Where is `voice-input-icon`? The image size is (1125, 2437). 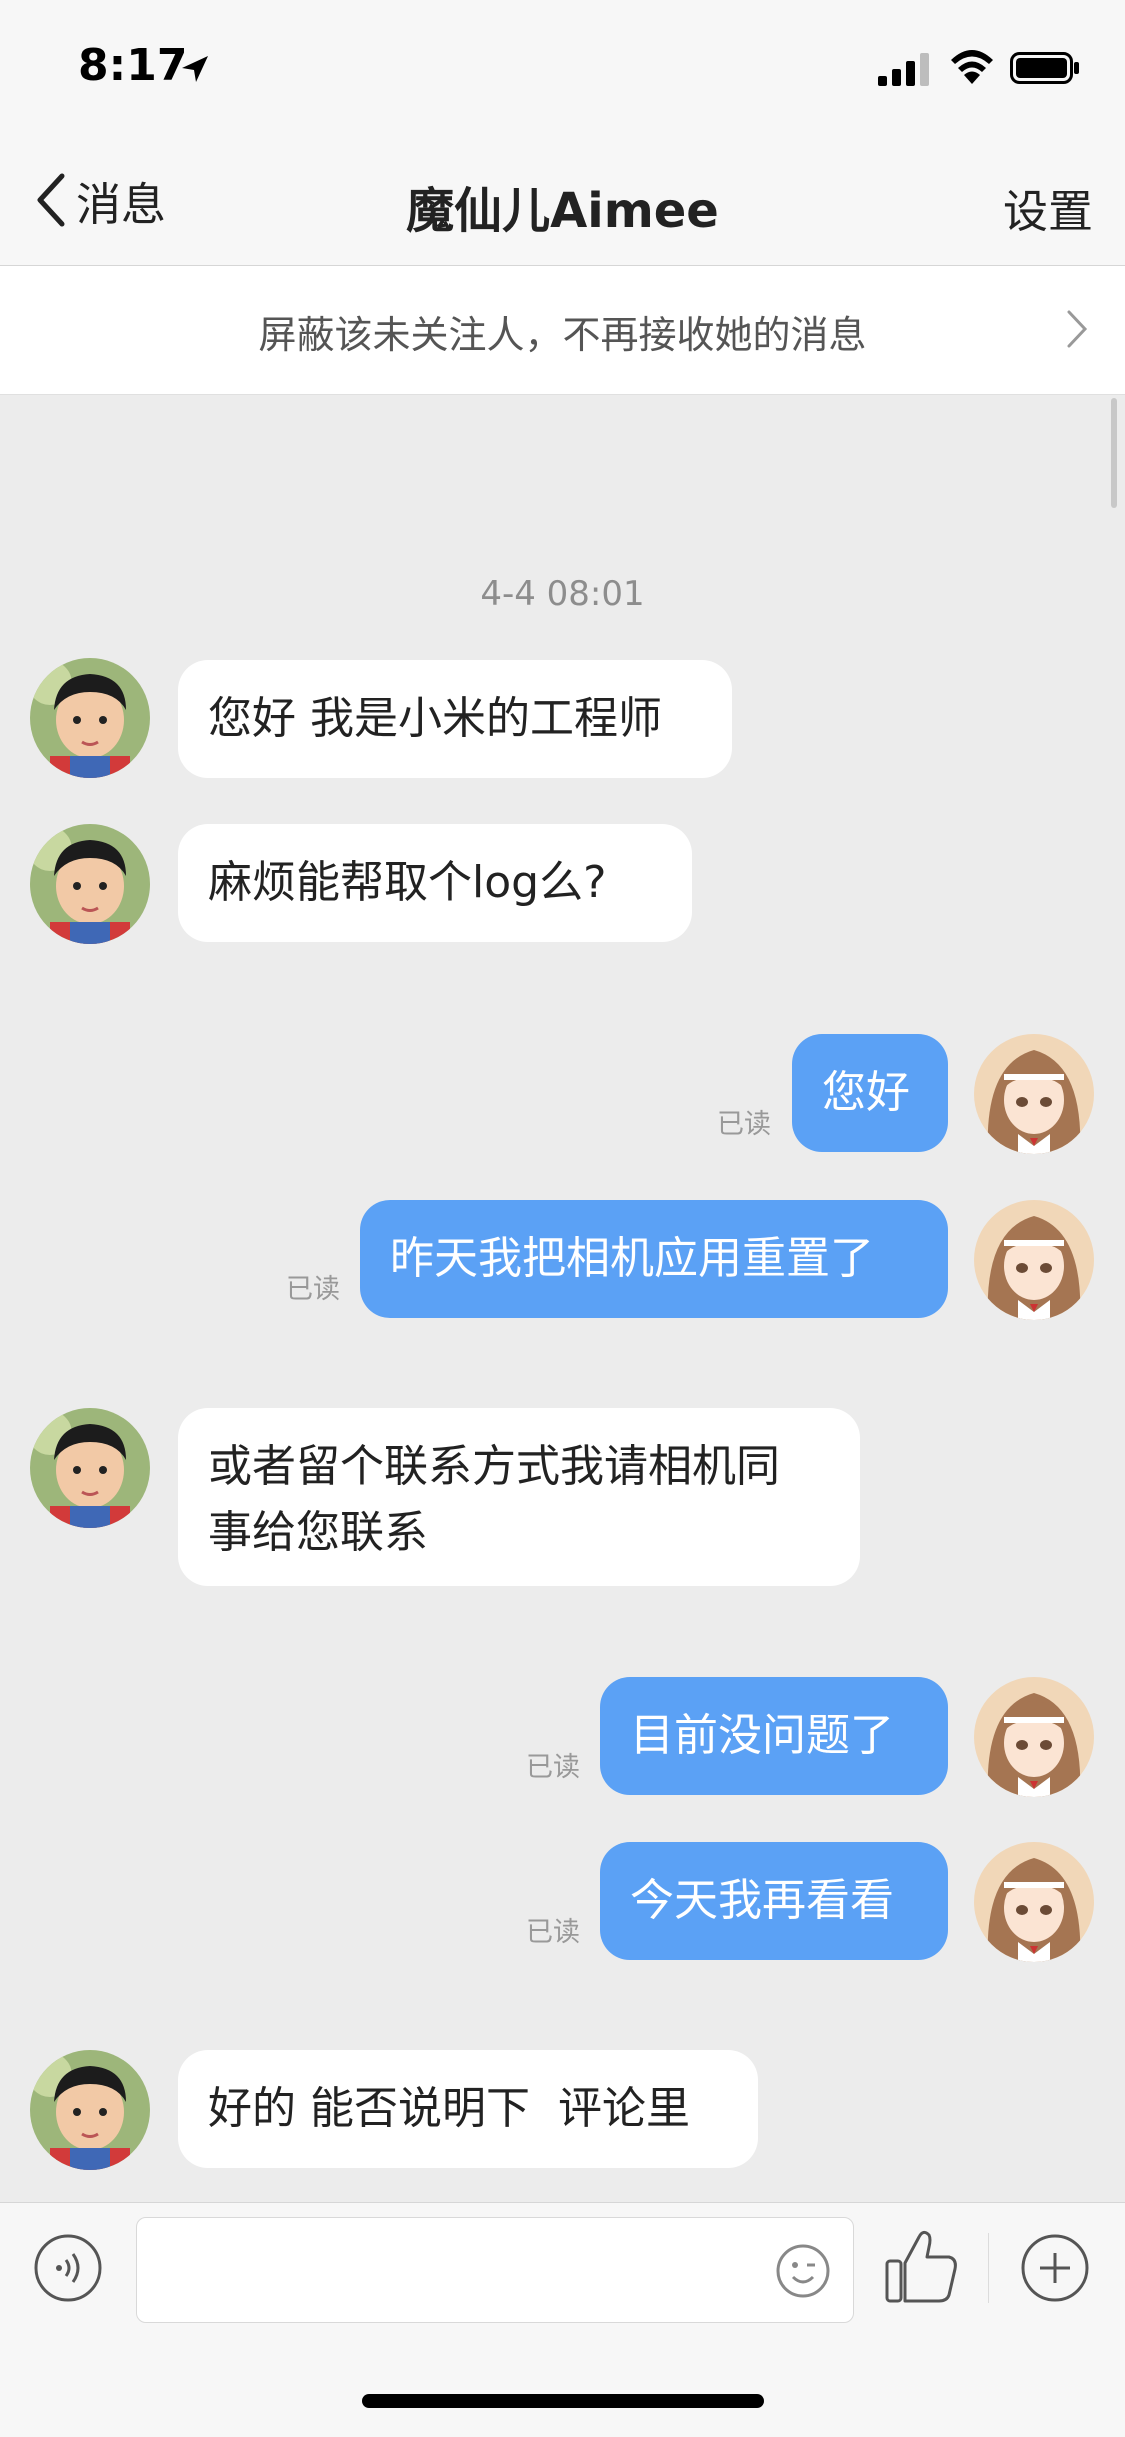 voice-input-icon is located at coordinates (68, 2268).